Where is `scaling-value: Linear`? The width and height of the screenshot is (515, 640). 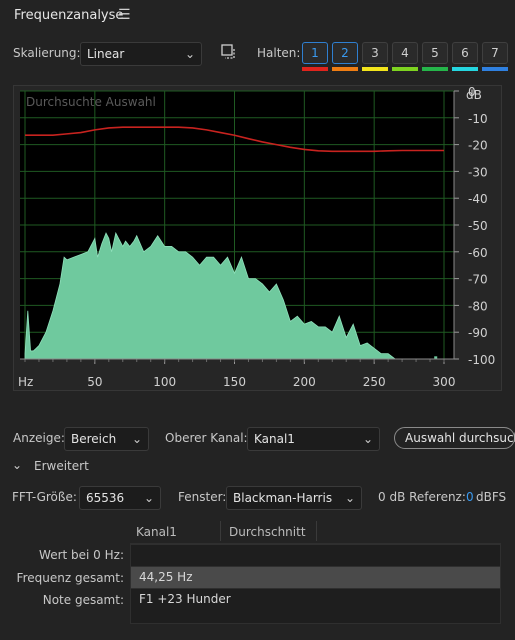
scaling-value: Linear is located at coordinates (106, 54).